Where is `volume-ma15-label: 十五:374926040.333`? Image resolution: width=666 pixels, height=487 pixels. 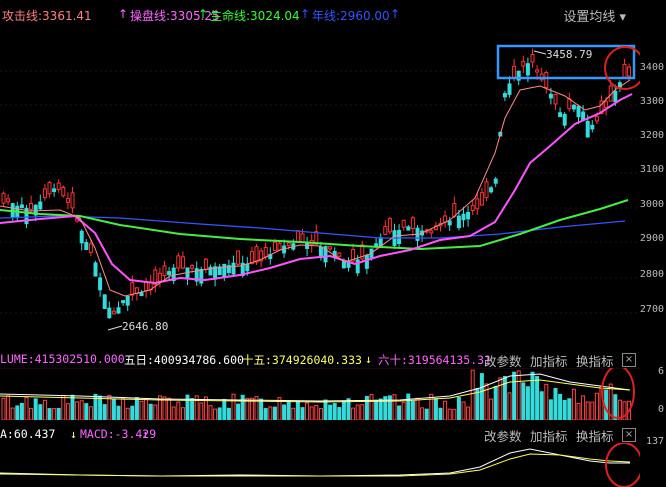
volume-ma15-label: 十五:374926040.333 is located at coordinates (302, 360).